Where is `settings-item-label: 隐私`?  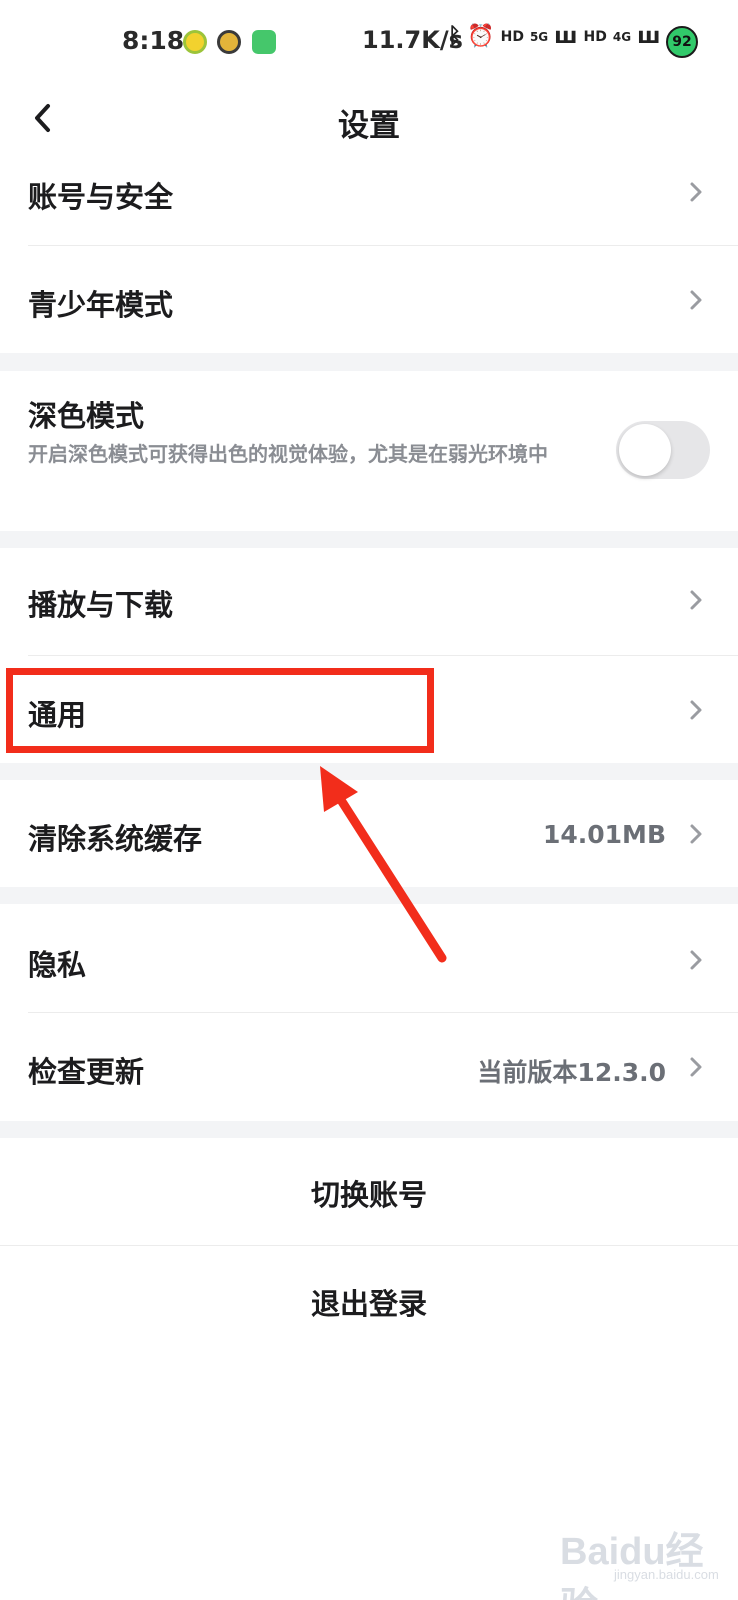
settings-item-label: 隐私 is located at coordinates (57, 965).